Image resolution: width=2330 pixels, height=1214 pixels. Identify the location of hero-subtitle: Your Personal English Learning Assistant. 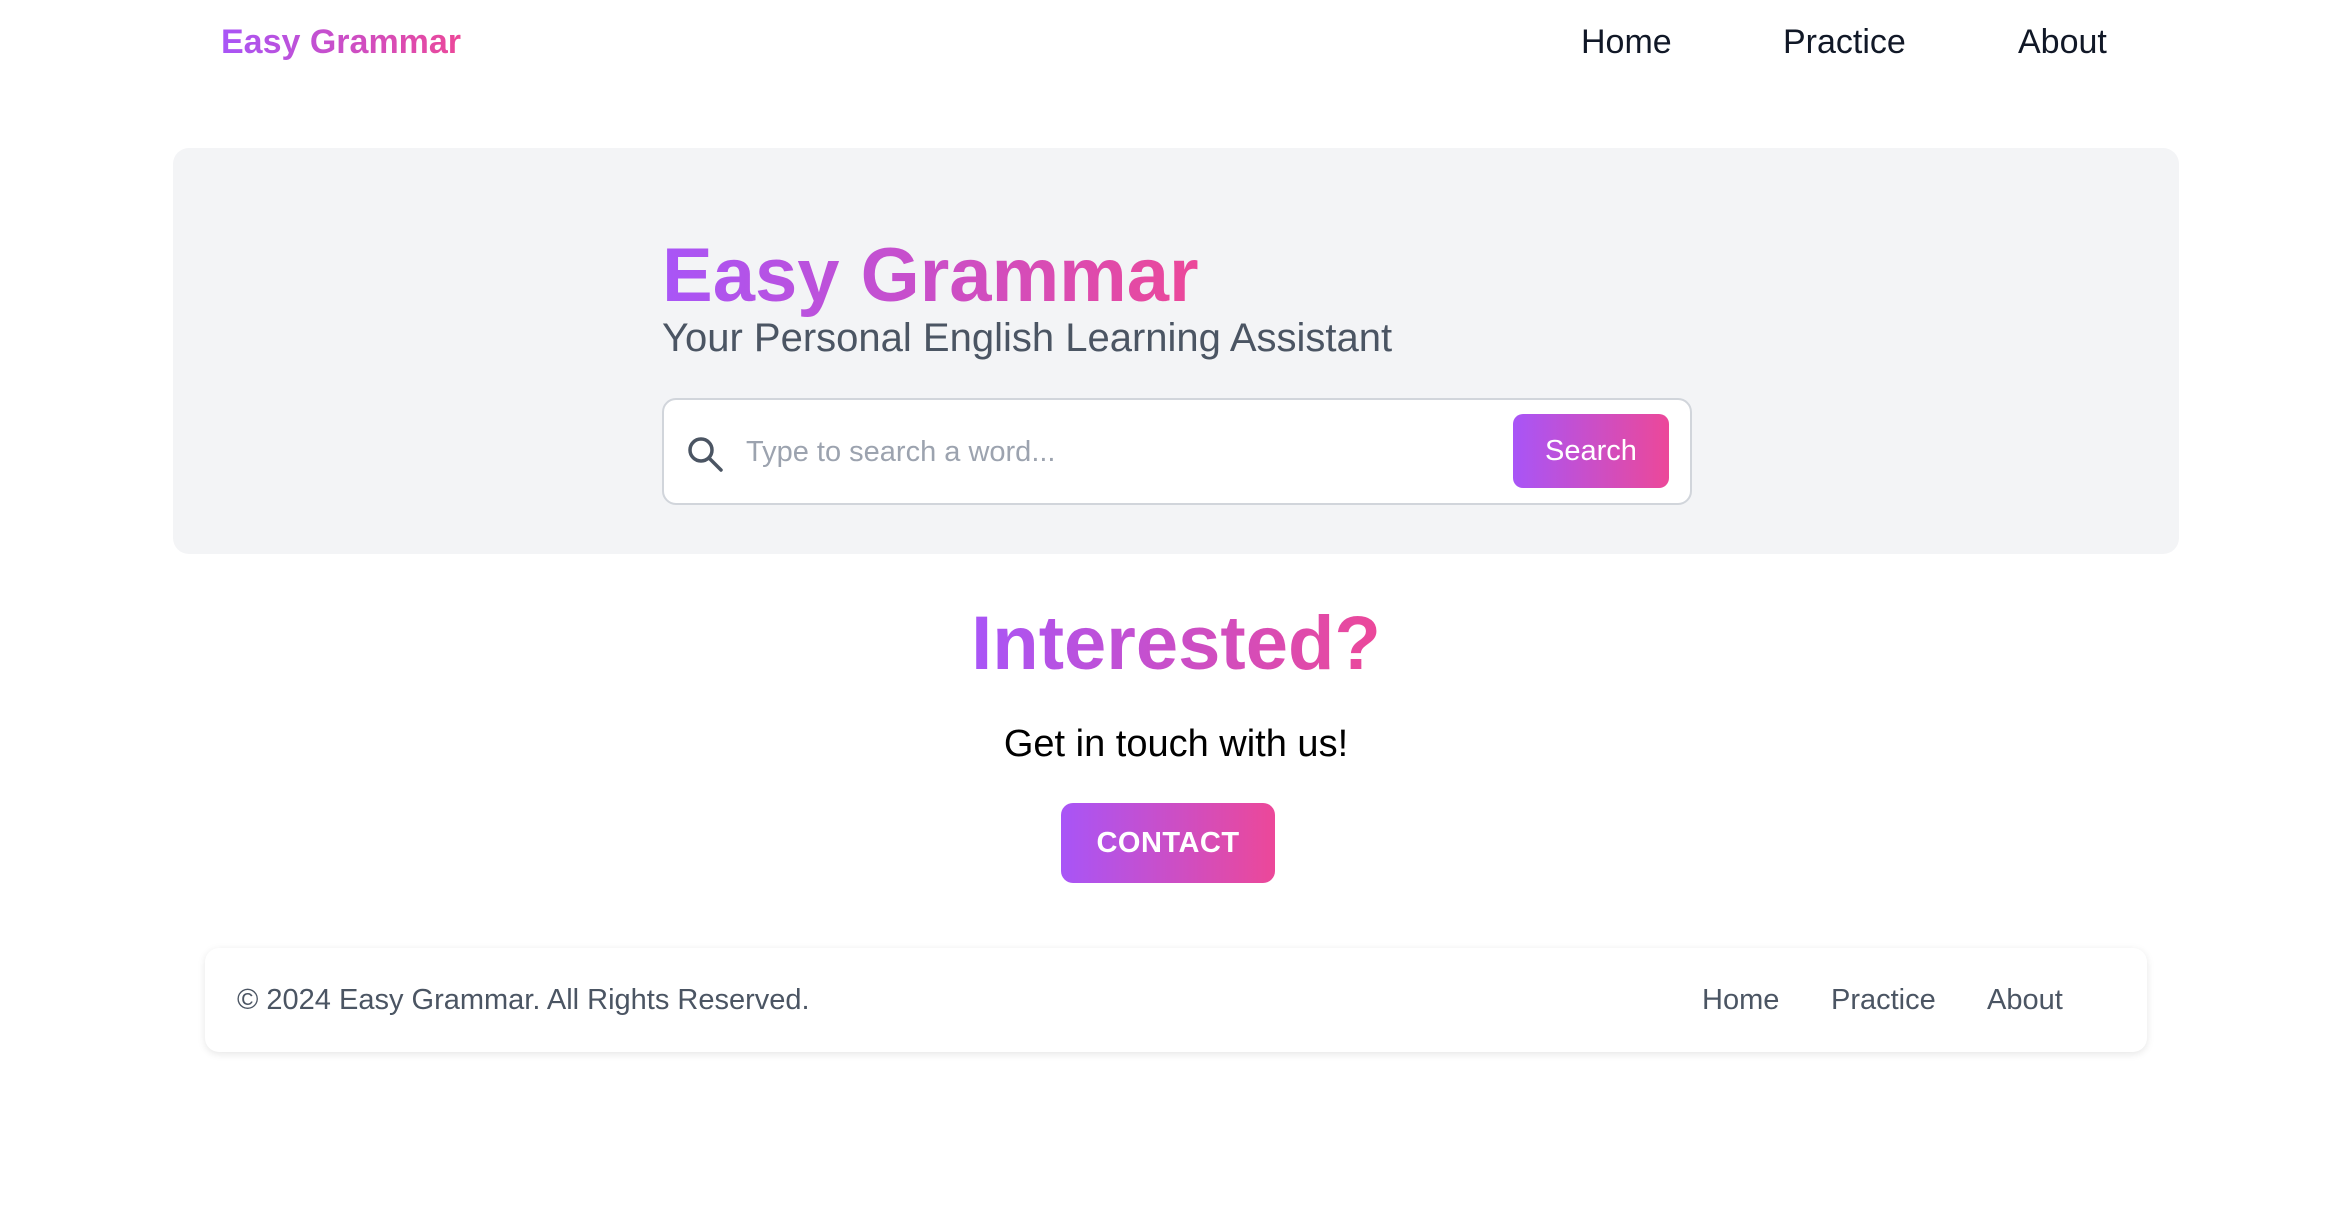
(1027, 338).